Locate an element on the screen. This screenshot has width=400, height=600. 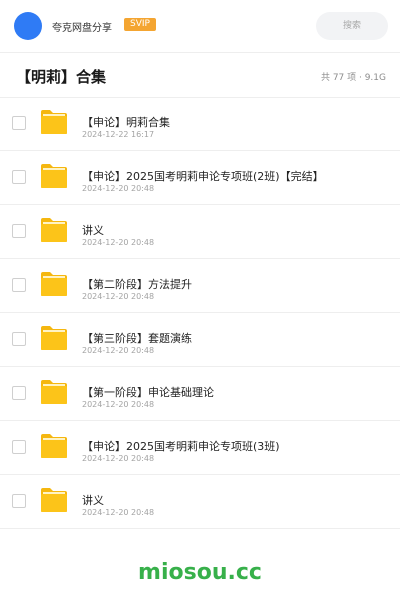
svip-badge: SVIP is located at coordinates (140, 24).